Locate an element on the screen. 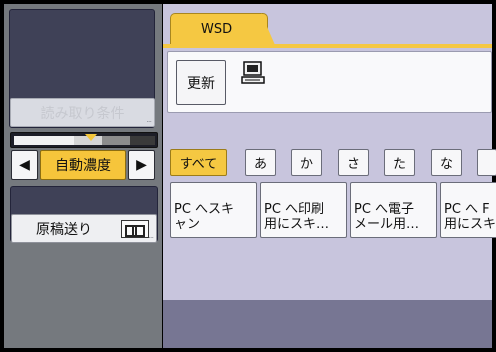  density-scale-light is located at coordinates (44, 140).